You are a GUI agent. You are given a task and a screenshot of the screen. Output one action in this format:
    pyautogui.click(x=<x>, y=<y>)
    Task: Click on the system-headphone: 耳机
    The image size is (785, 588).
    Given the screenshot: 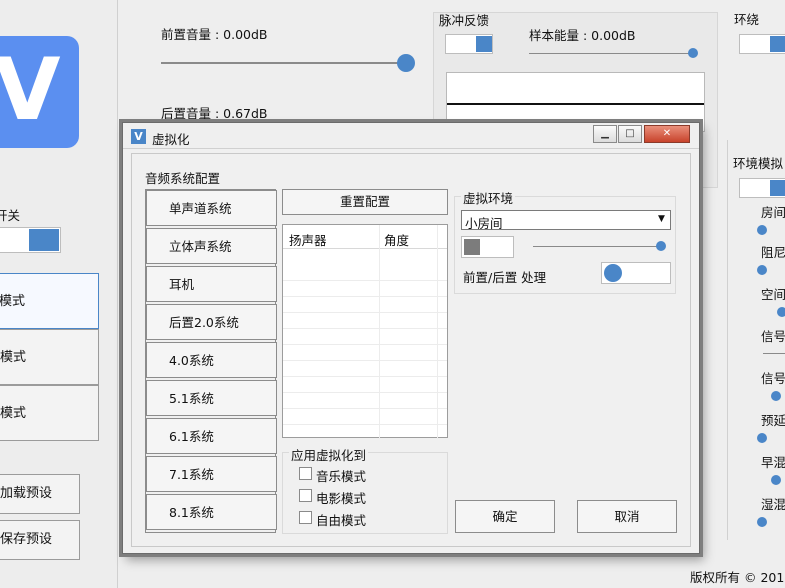 What is the action you would take?
    pyautogui.click(x=211, y=284)
    